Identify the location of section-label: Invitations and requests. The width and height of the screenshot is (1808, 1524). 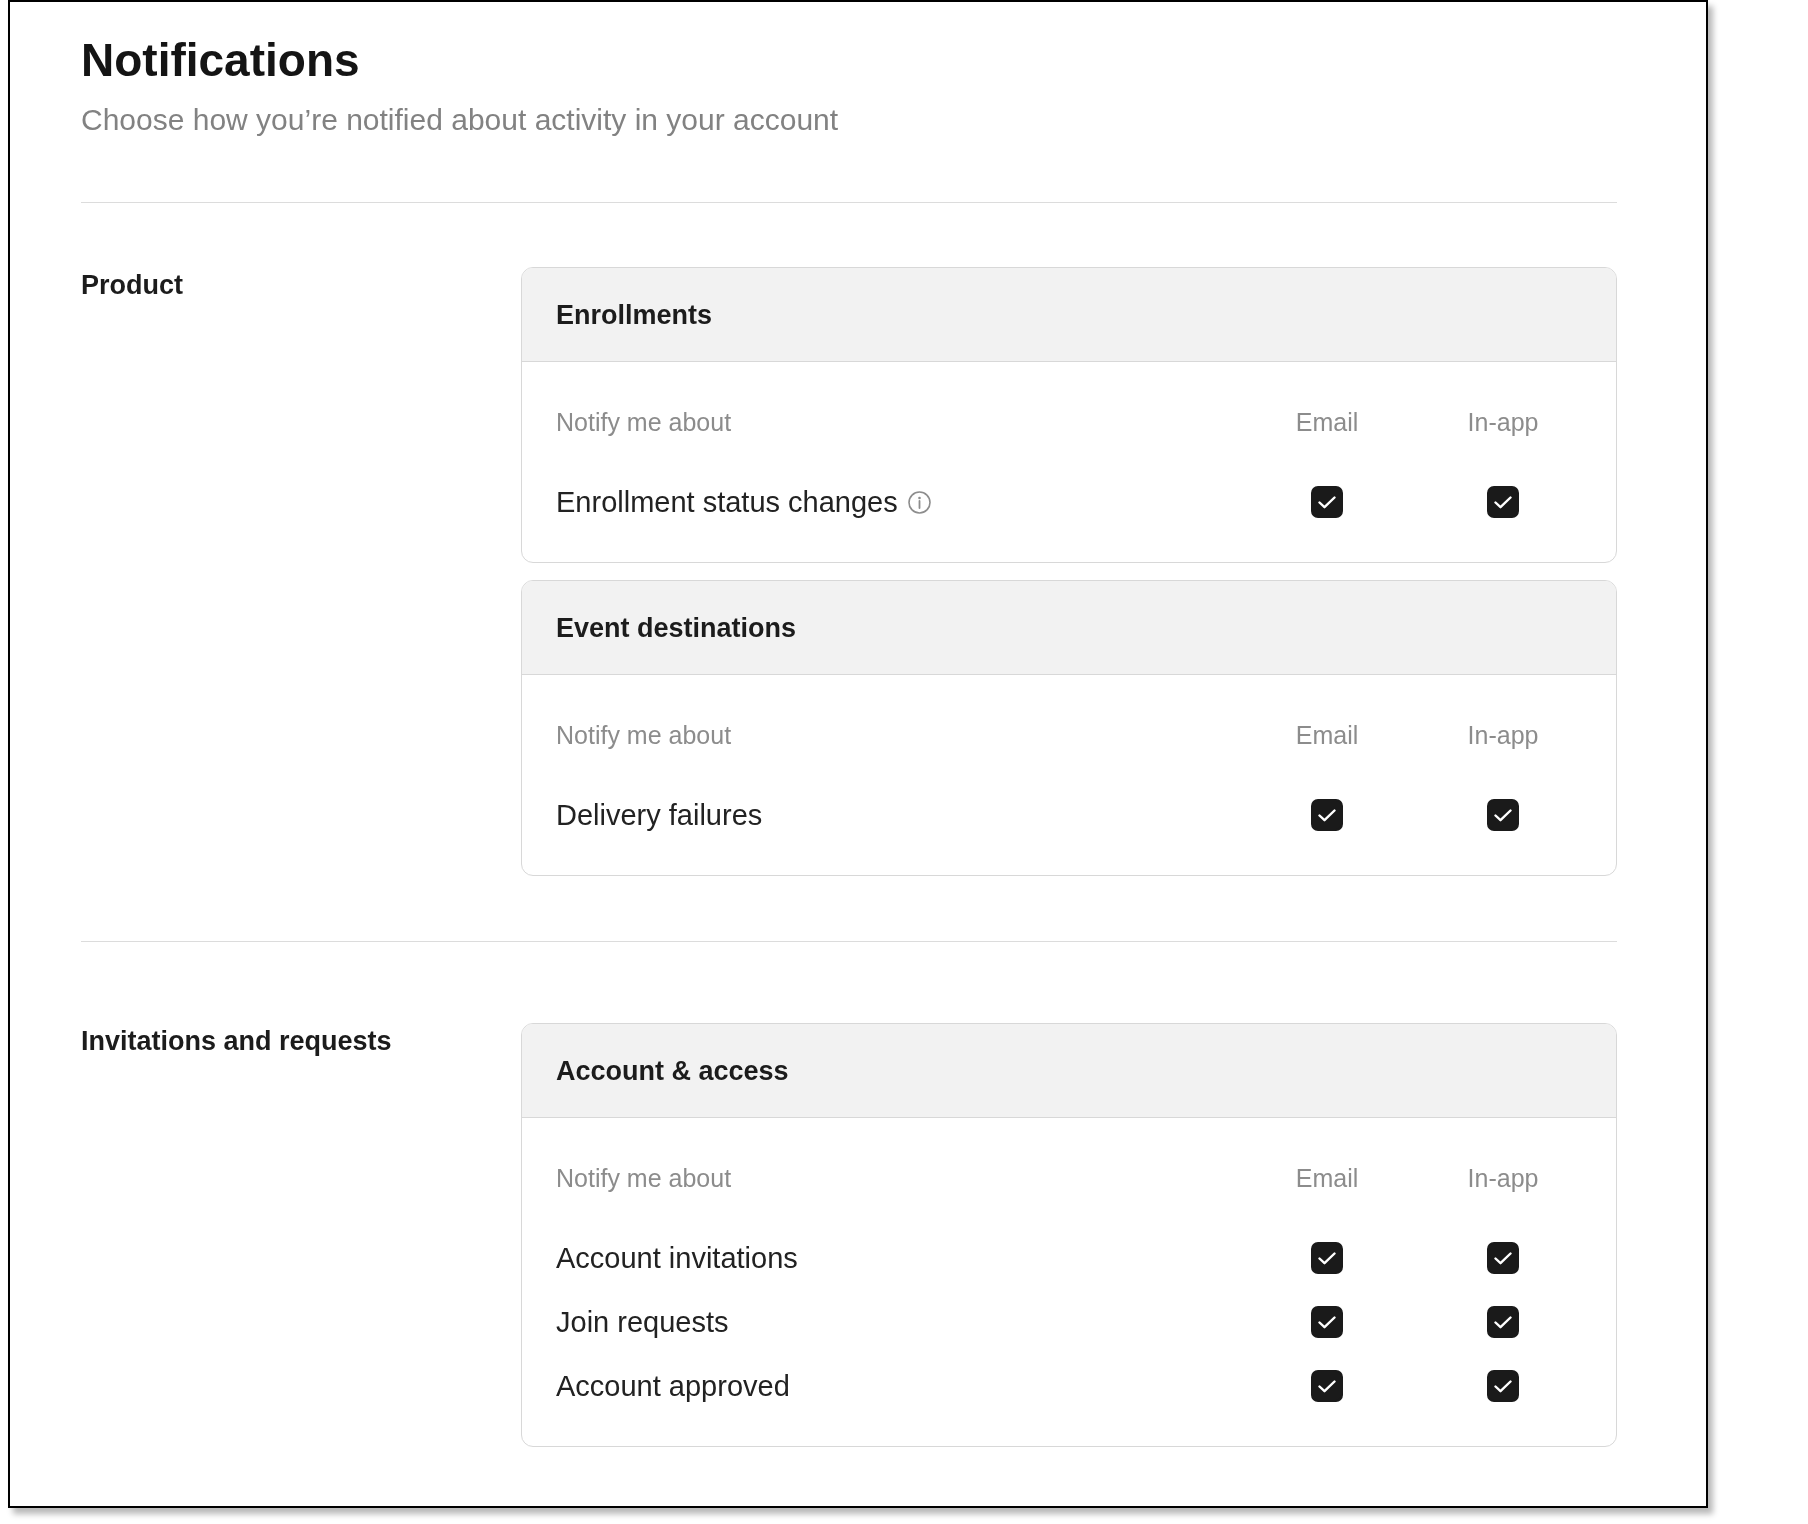
(236, 1041).